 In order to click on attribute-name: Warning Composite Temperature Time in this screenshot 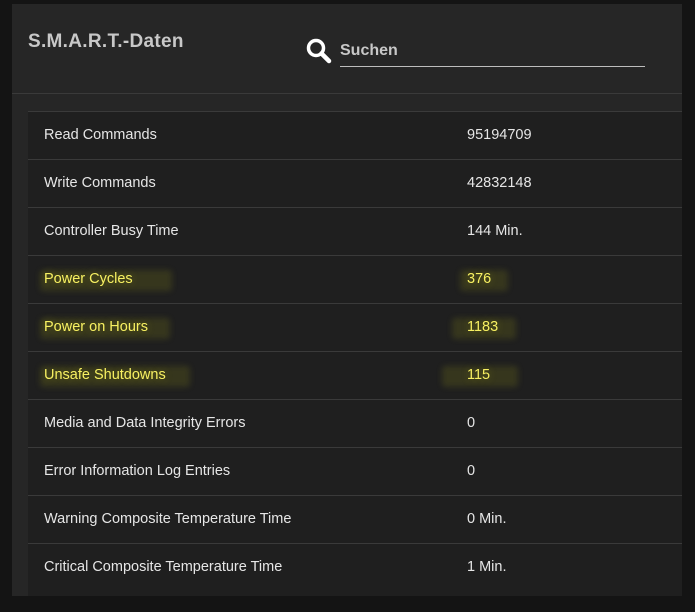, I will do `click(168, 519)`.